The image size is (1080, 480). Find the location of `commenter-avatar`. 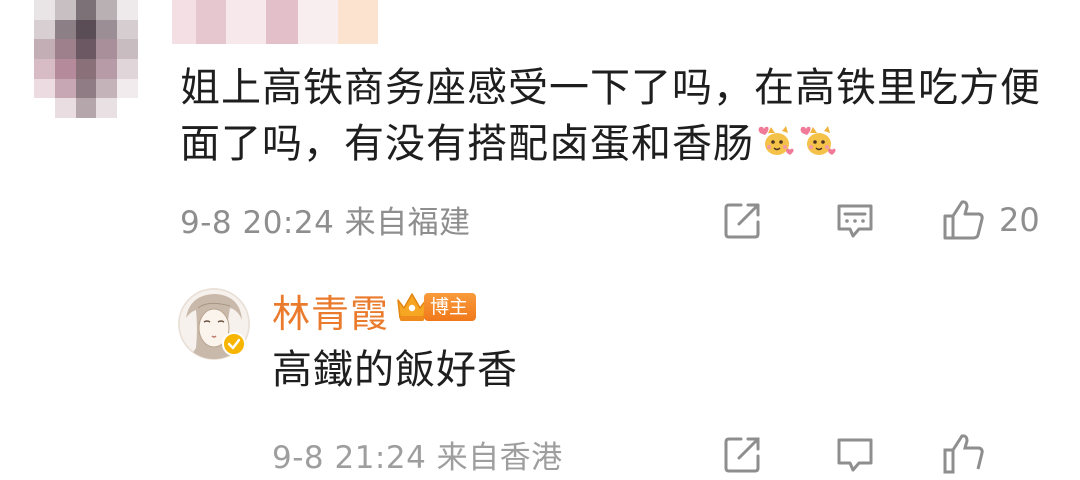

commenter-avatar is located at coordinates (86, 59).